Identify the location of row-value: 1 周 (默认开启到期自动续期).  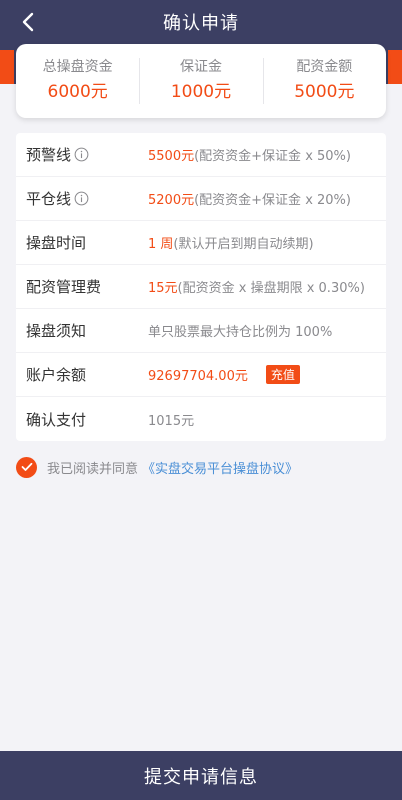
(231, 242).